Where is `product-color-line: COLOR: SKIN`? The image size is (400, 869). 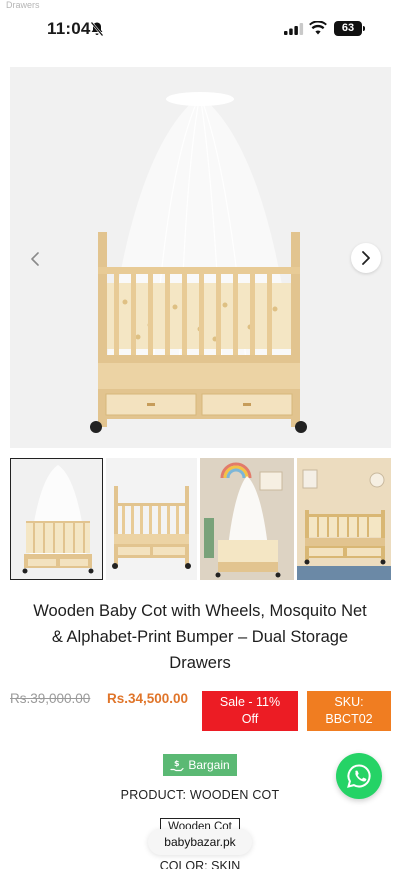
product-color-line: COLOR: SKIN is located at coordinates (200, 864).